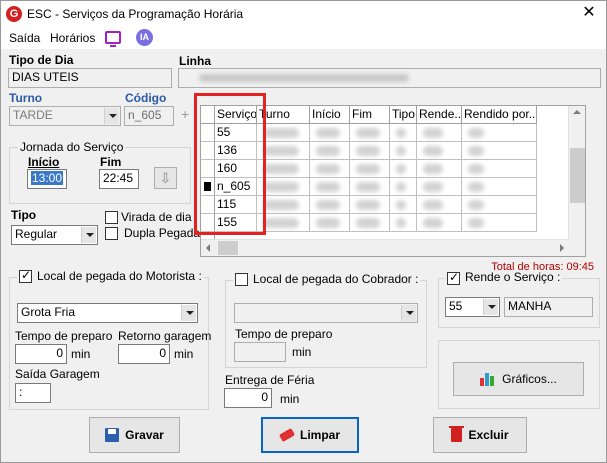  I want to click on grid-vertical-scrollbar, so click(576, 173).